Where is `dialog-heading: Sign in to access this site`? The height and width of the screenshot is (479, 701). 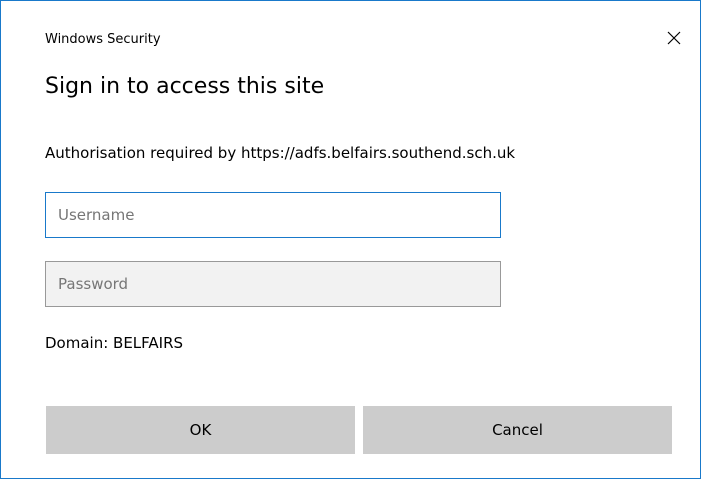
dialog-heading: Sign in to access this site is located at coordinates (185, 86).